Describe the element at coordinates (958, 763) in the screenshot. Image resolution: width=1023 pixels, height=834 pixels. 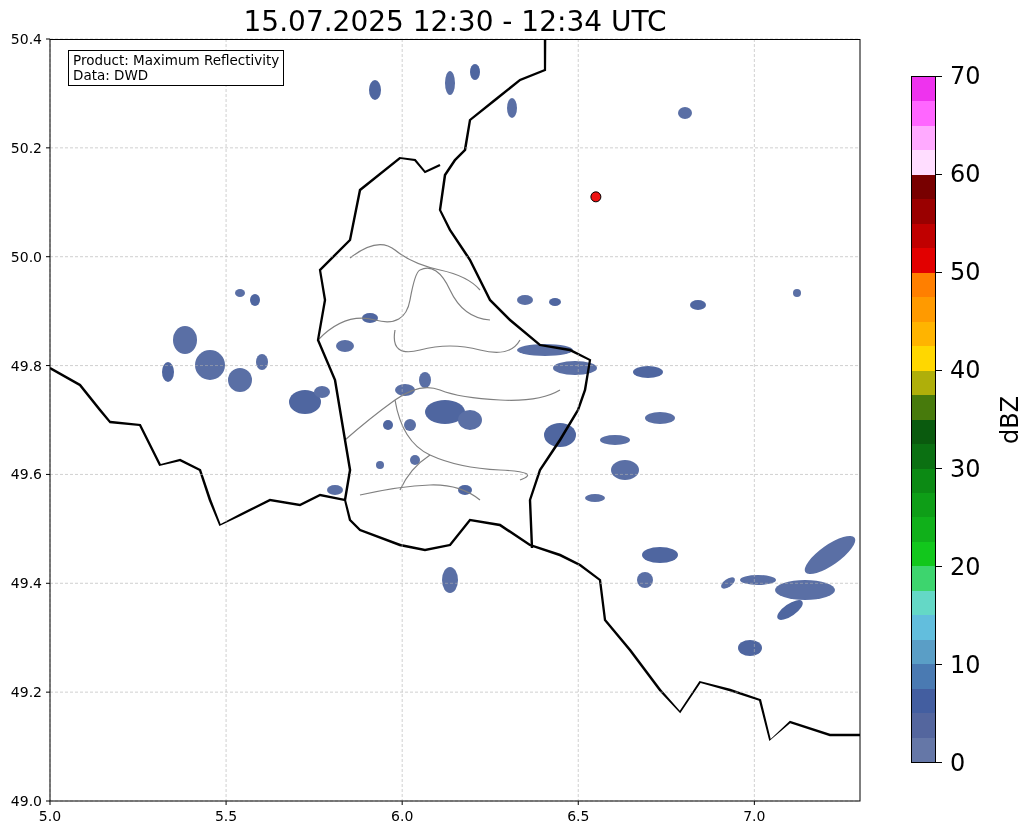
I see `colorbar-tick-label: 0` at that location.